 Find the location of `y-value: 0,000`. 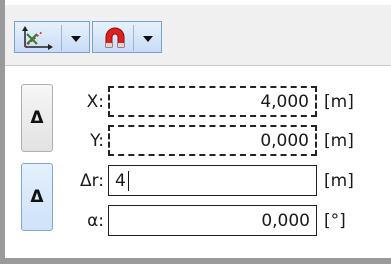

y-value: 0,000 is located at coordinates (284, 140).